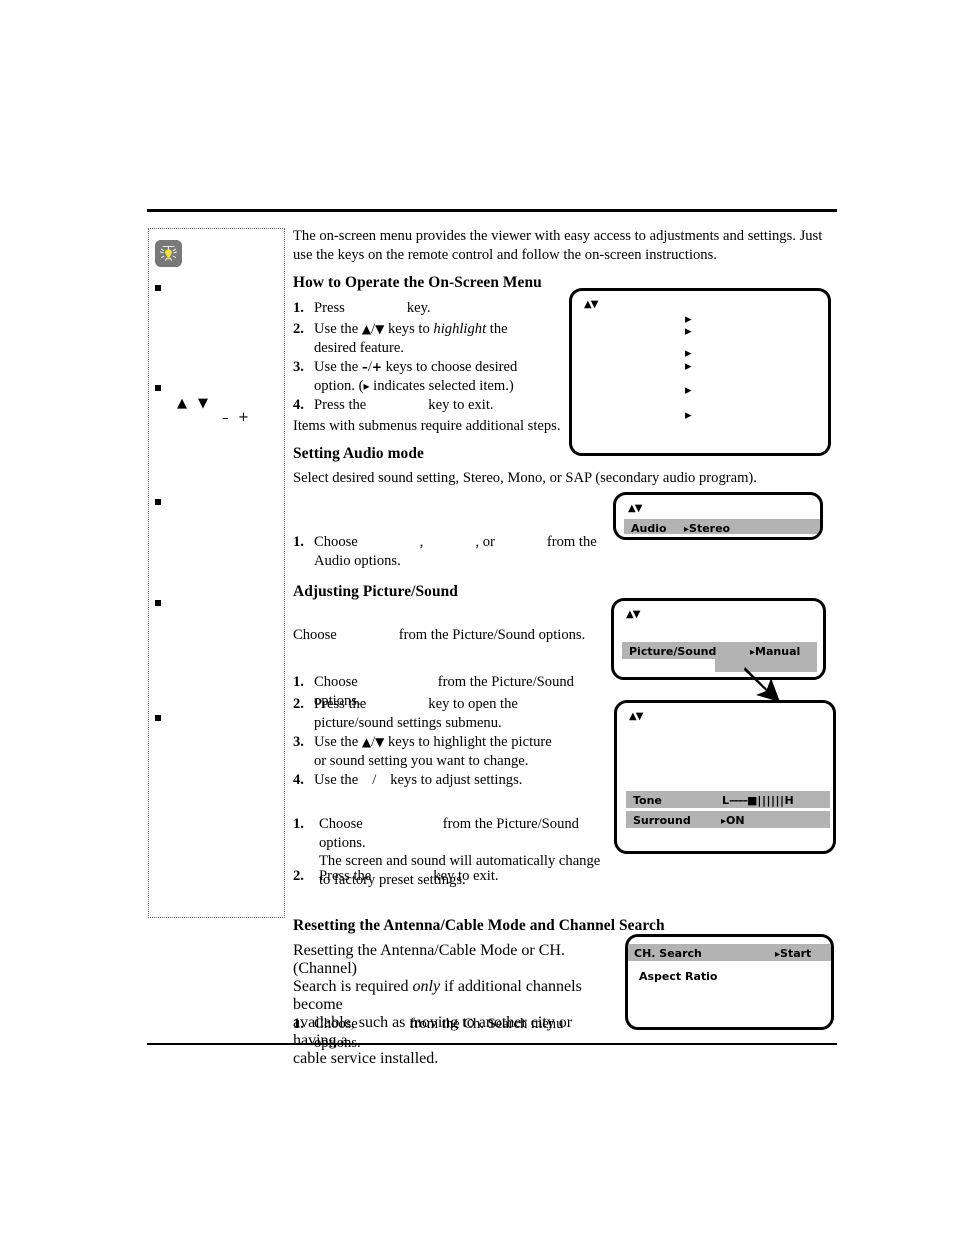  Describe the element at coordinates (752, 800) in the screenshot. I see `tone-slider-marker-icon: ■` at that location.